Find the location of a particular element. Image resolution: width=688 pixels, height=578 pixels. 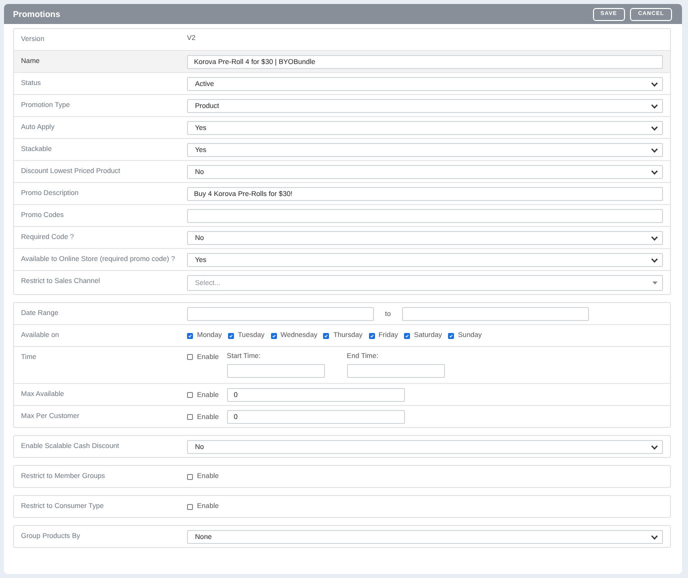

panel-title: Promotions is located at coordinates (36, 14).